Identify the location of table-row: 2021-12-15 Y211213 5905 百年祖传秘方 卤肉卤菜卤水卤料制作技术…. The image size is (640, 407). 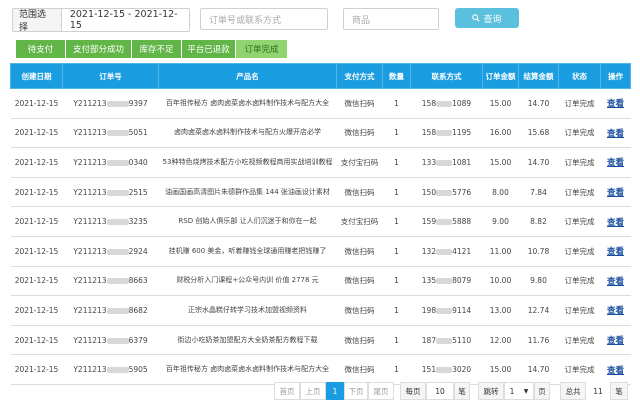
(320, 369).